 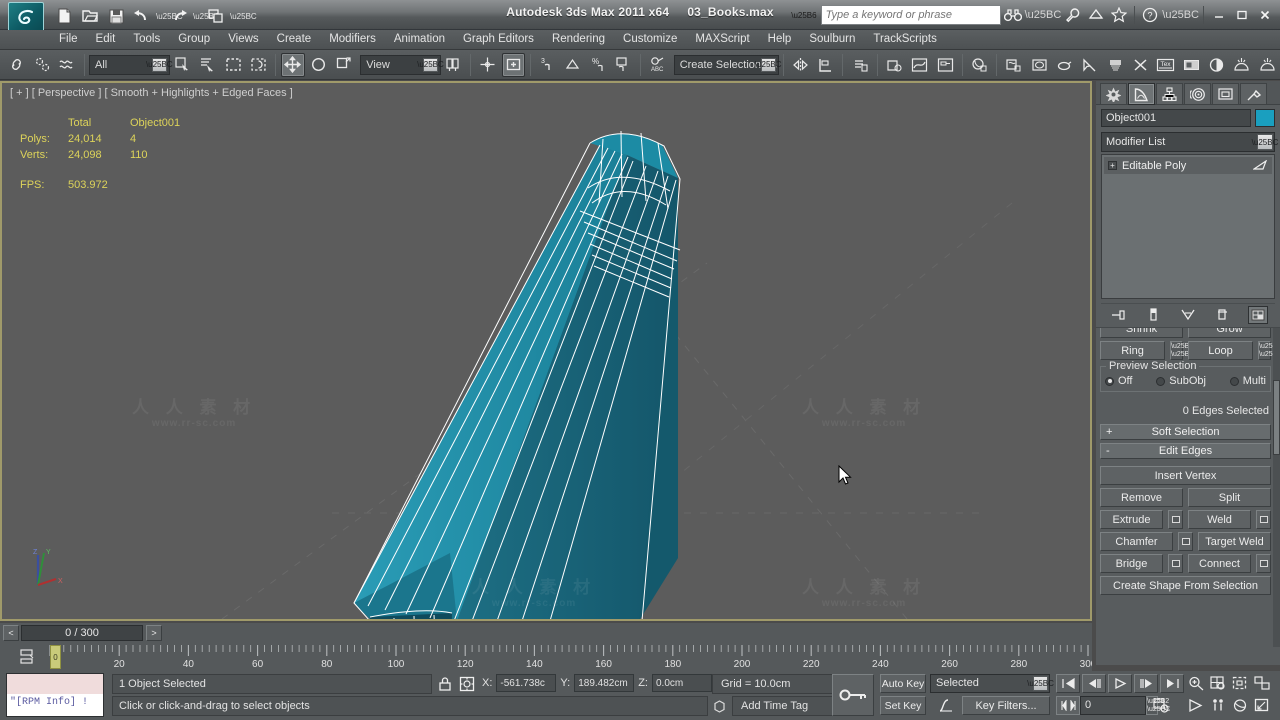 What do you see at coordinates (1113, 94) in the screenshot?
I see `create-tab` at bounding box center [1113, 94].